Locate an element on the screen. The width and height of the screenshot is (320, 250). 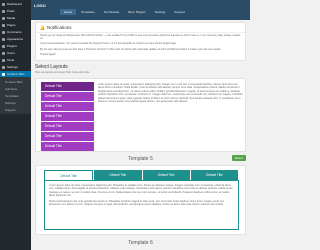
sidebar-item-label: Content Tabs is located at coordinates (16, 74).